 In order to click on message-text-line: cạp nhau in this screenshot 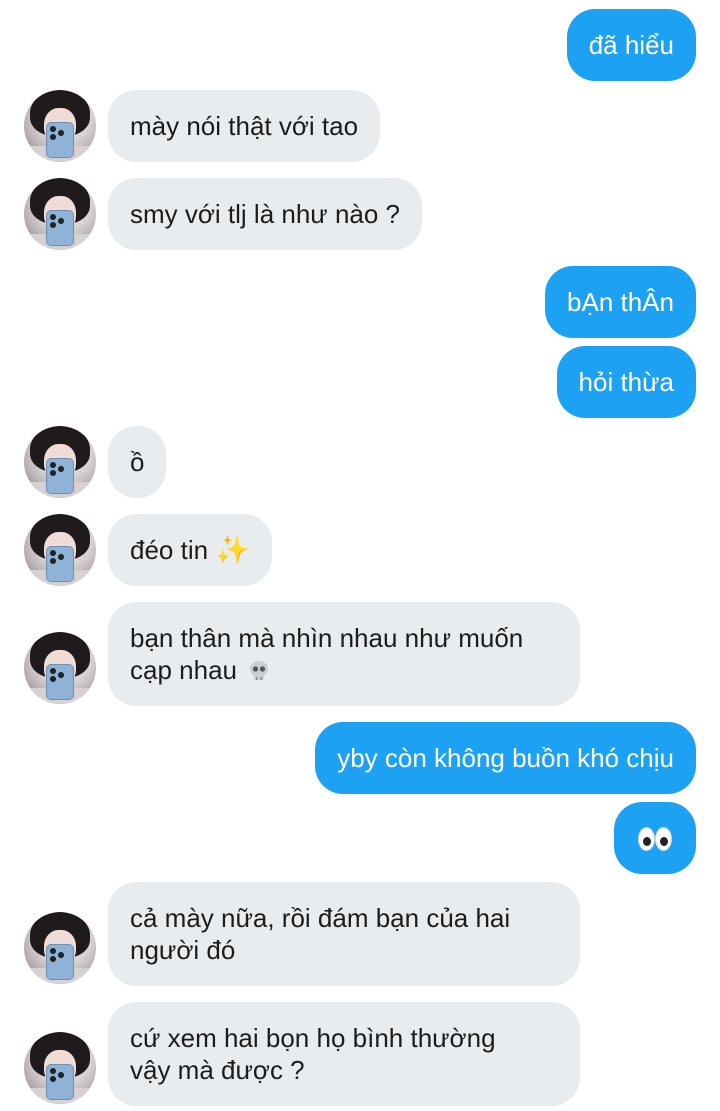, I will do `click(183, 670)`.